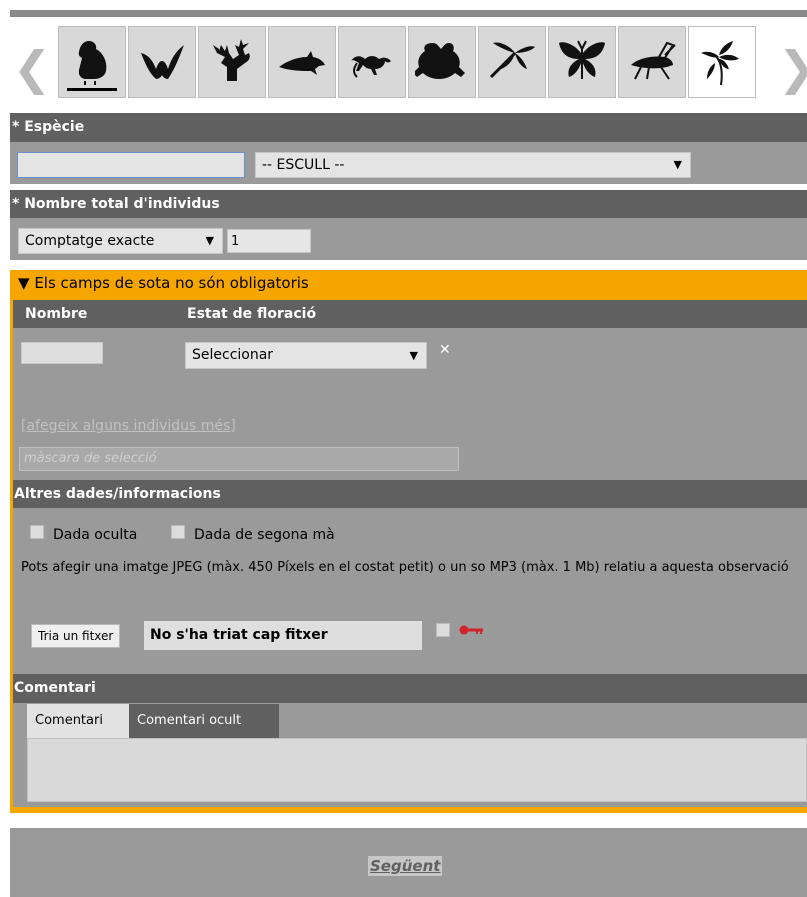  What do you see at coordinates (233, 355) in the screenshot?
I see `flowering-state-value: Seleccionar` at bounding box center [233, 355].